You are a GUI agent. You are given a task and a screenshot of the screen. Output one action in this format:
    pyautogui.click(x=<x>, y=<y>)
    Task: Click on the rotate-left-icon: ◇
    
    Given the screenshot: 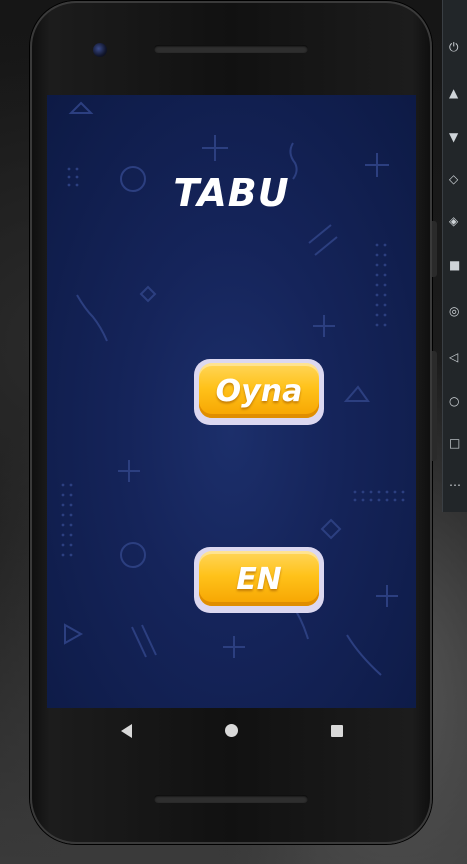 What is the action you would take?
    pyautogui.click(x=456, y=179)
    